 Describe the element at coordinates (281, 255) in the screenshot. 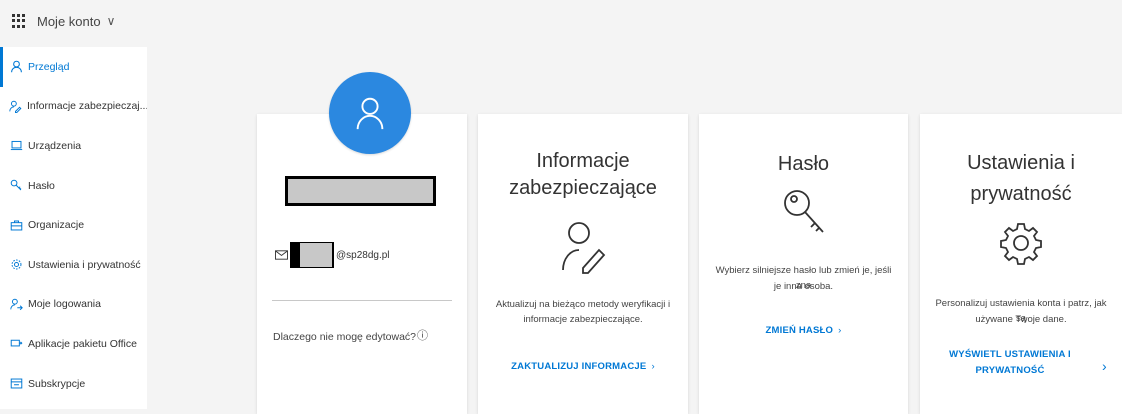

I see `mail-icon` at that location.